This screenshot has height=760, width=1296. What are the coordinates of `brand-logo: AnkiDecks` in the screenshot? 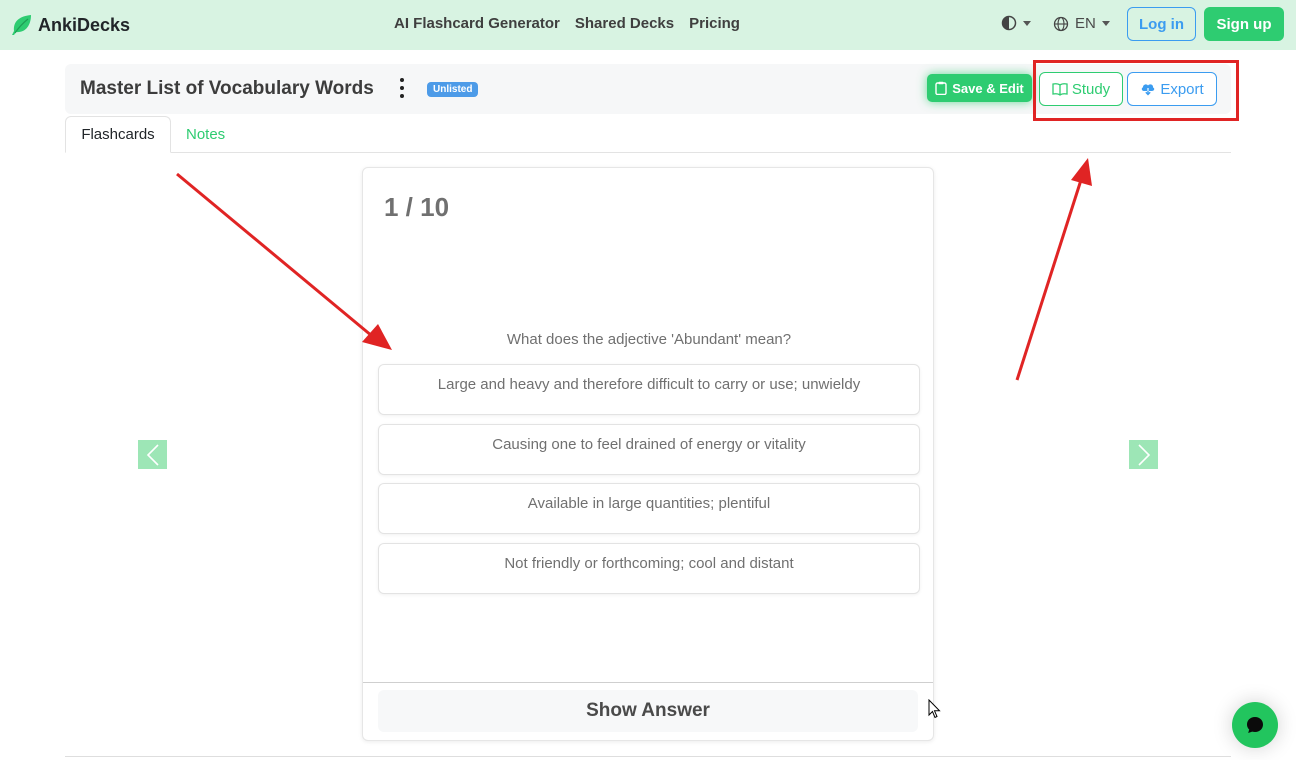 It's located at (70, 25).